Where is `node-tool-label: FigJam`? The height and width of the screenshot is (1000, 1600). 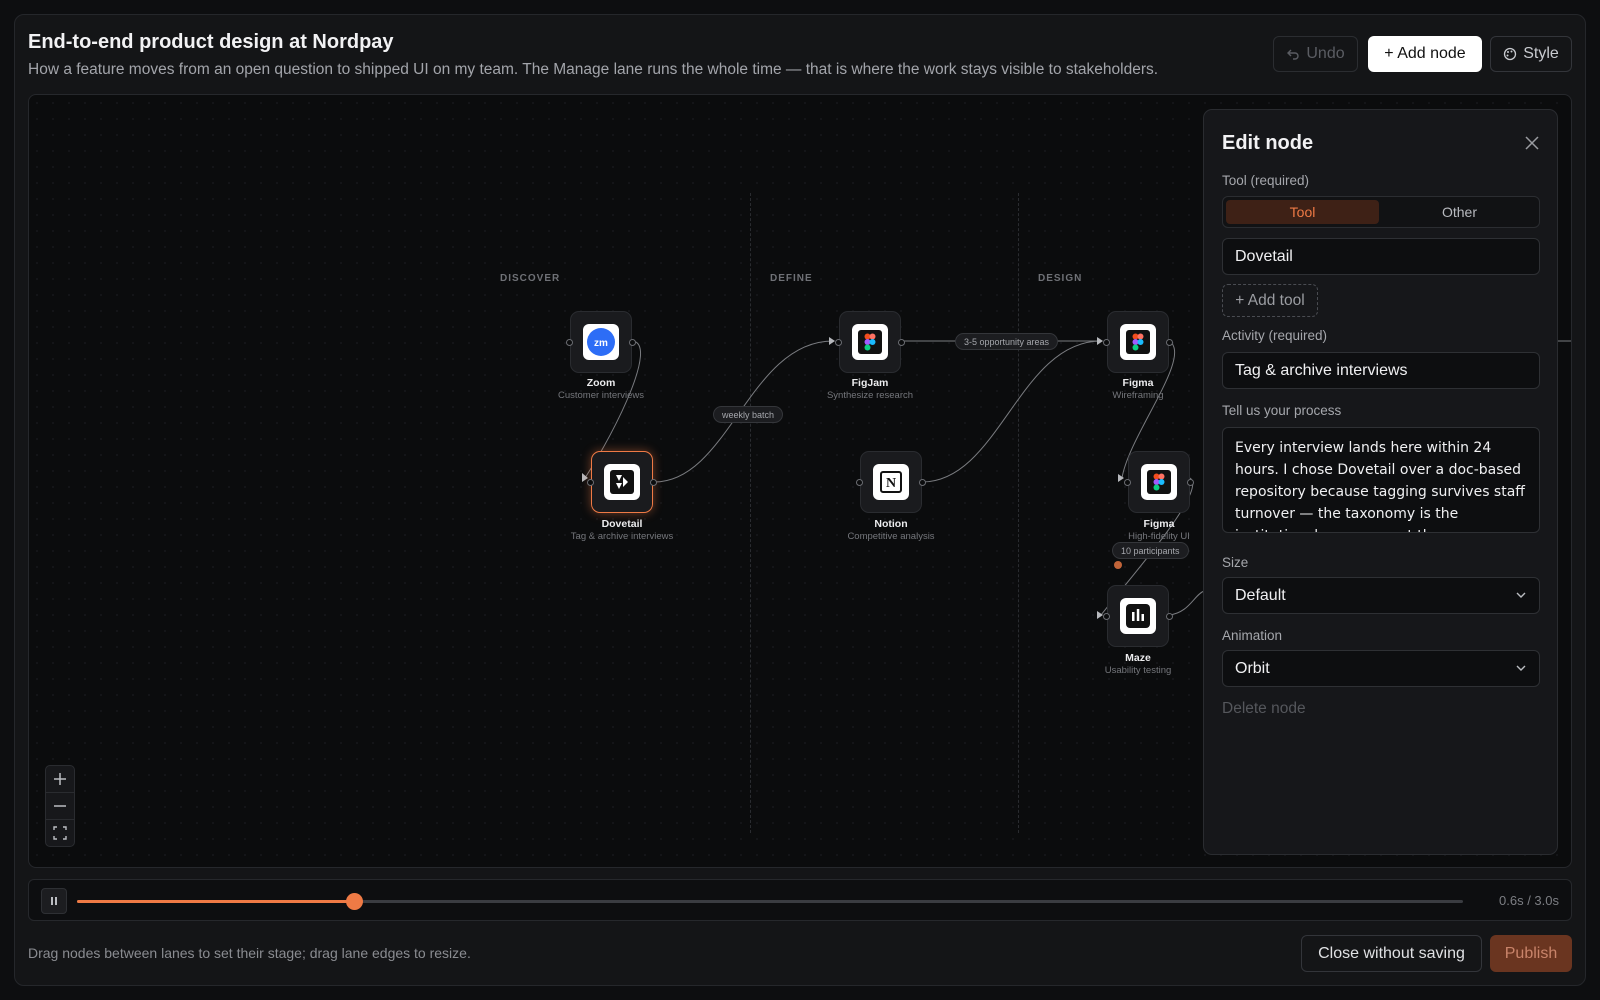 node-tool-label: FigJam is located at coordinates (870, 383).